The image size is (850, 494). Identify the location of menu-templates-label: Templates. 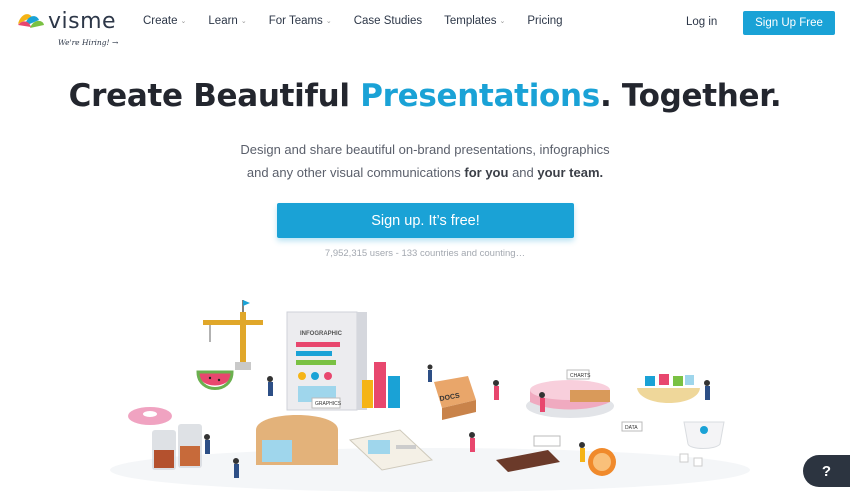
(470, 21).